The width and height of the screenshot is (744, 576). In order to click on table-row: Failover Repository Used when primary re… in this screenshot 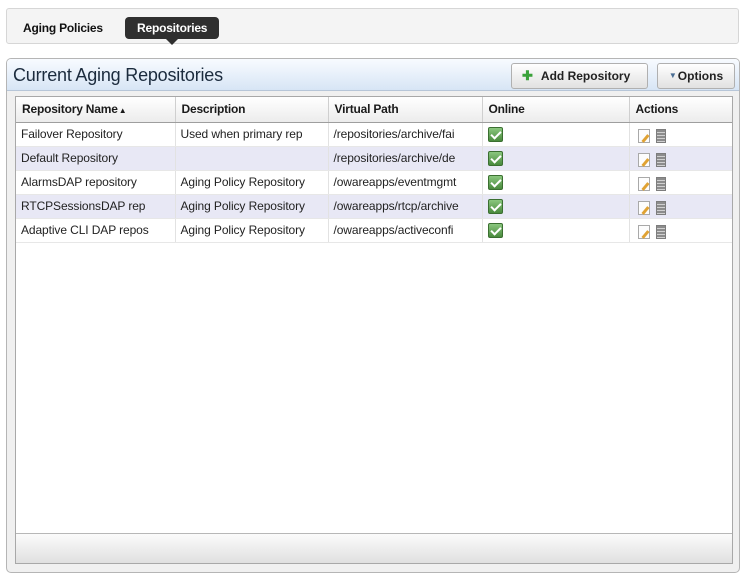, I will do `click(374, 134)`.